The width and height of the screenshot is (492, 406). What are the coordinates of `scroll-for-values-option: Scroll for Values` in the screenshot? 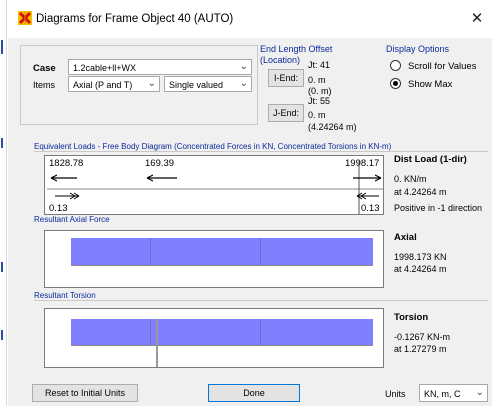 It's located at (439, 66).